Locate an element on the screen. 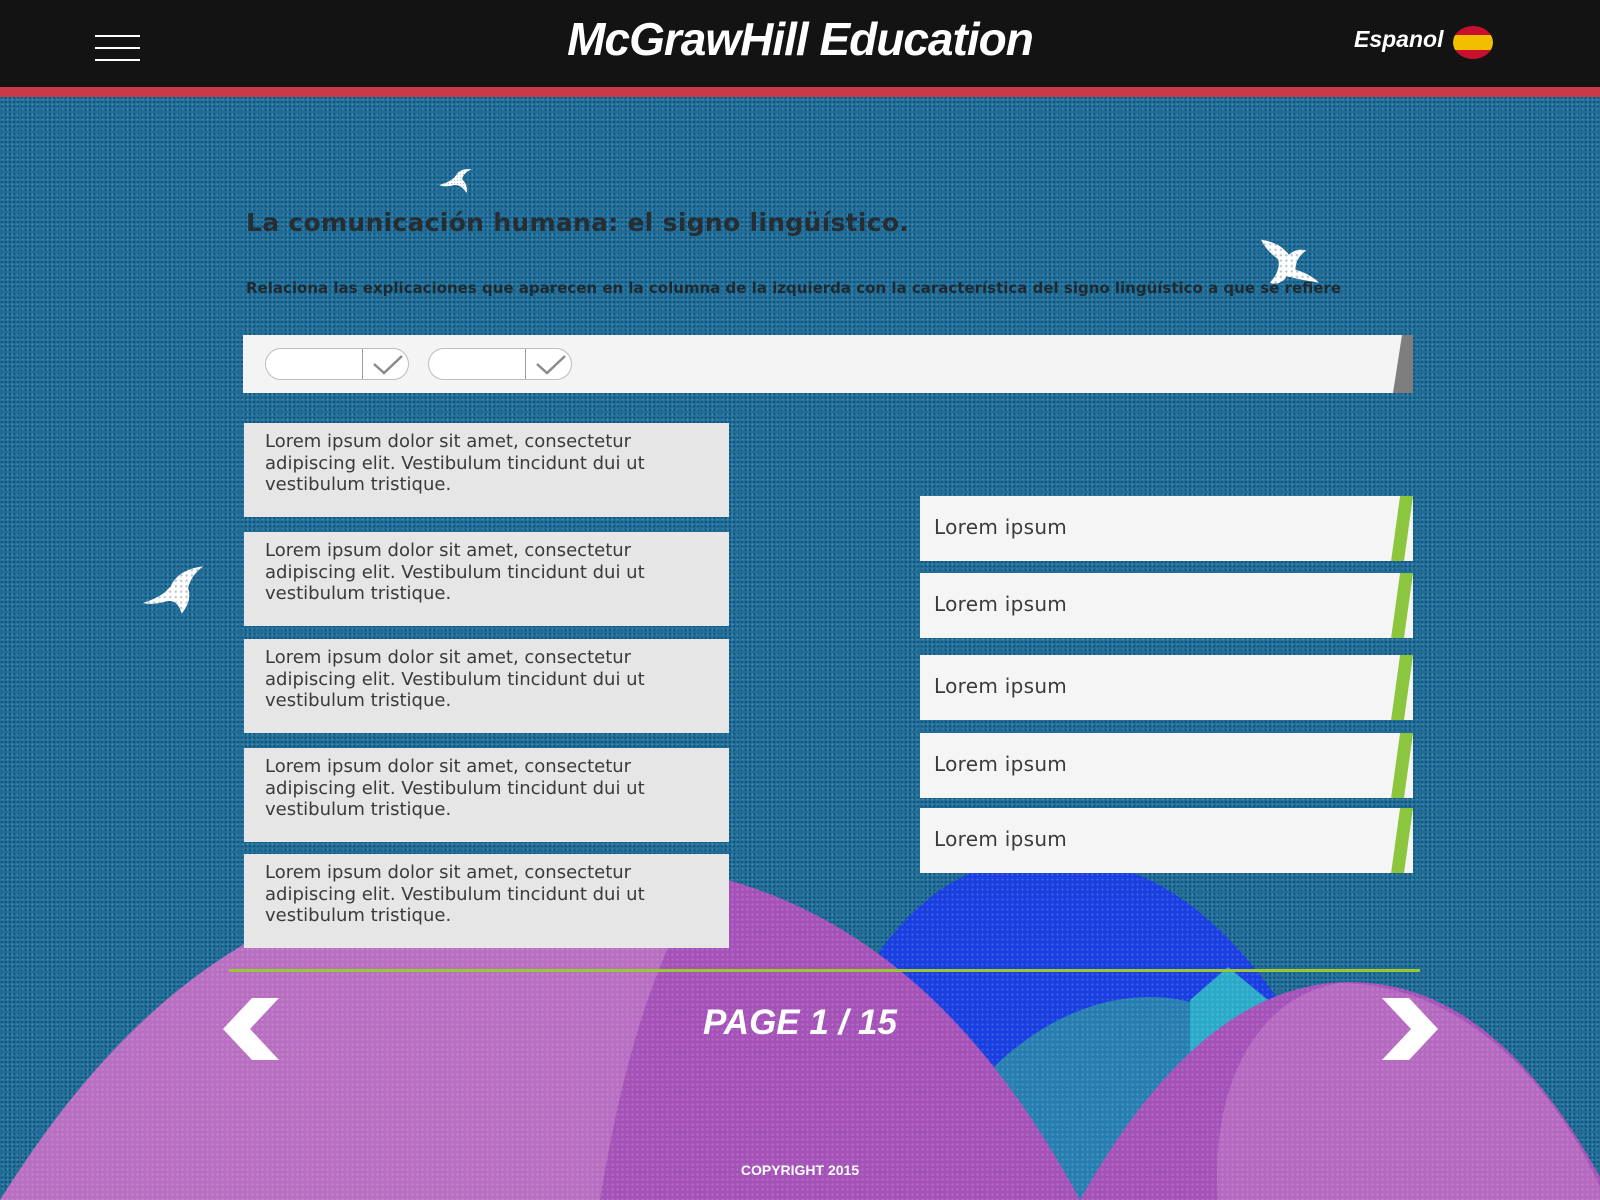  toolbar-edge-accent is located at coordinates (1403, 364).